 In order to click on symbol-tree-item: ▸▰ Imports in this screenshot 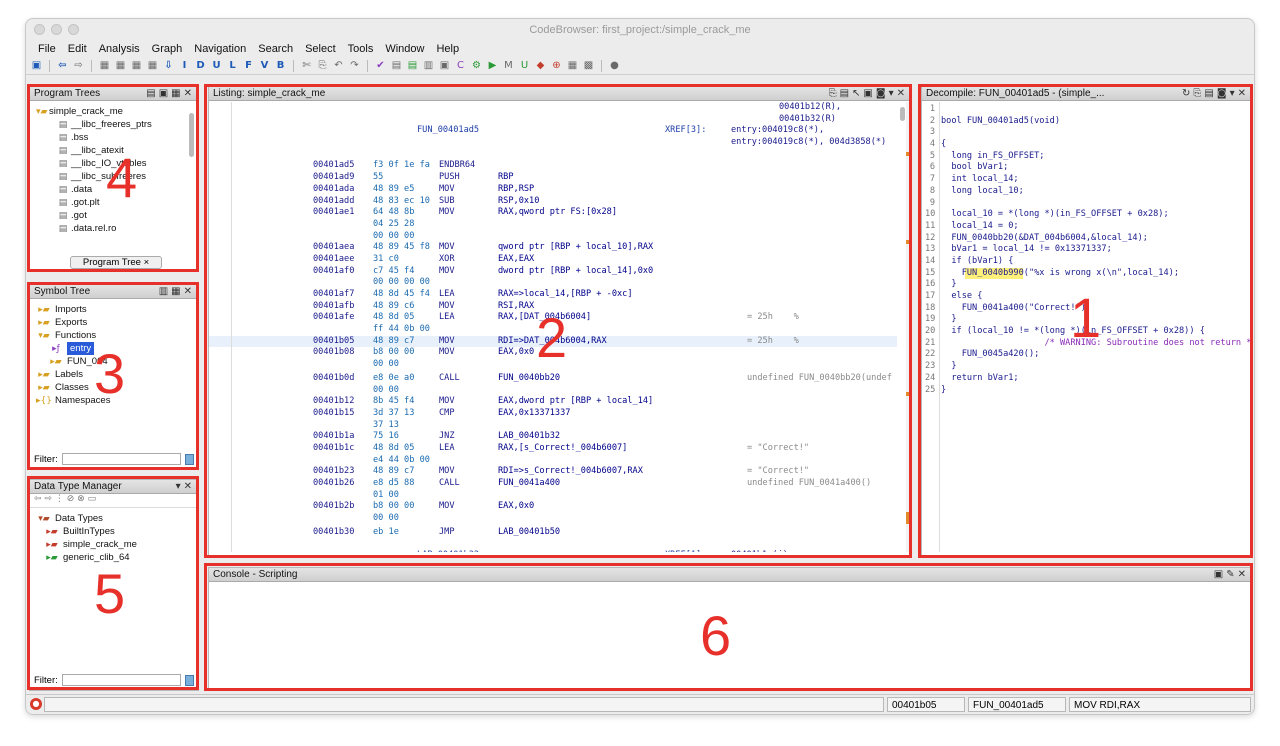, I will do `click(117, 309)`.